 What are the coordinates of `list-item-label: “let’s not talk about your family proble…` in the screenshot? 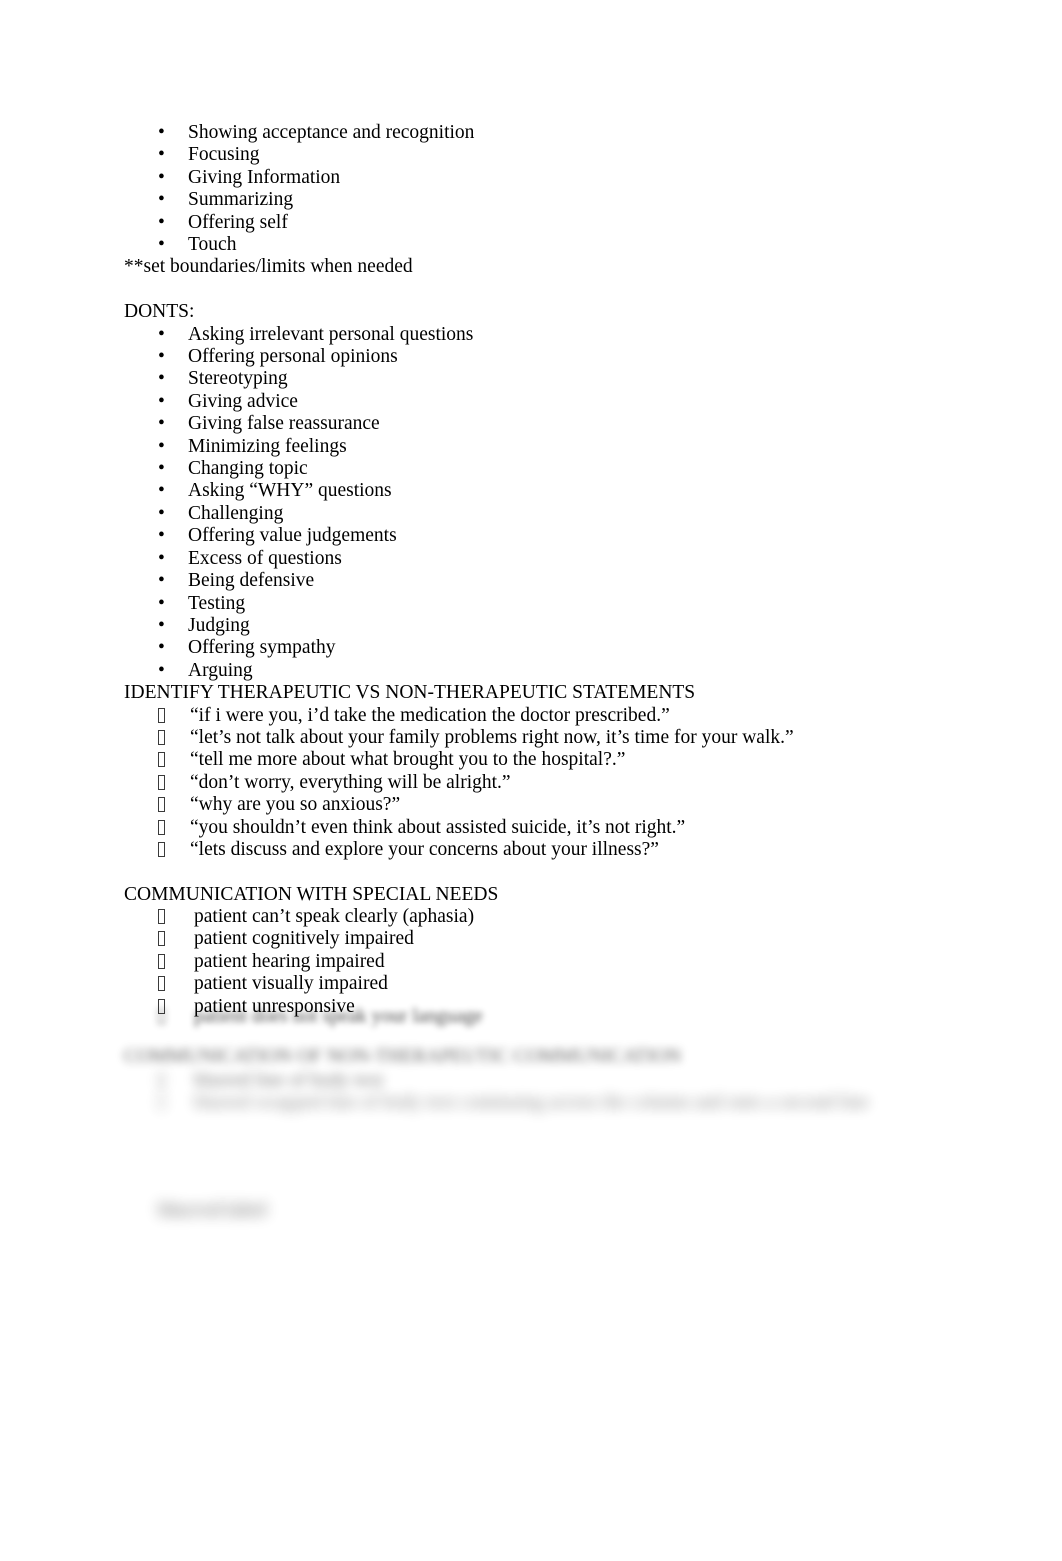 It's located at (492, 737).